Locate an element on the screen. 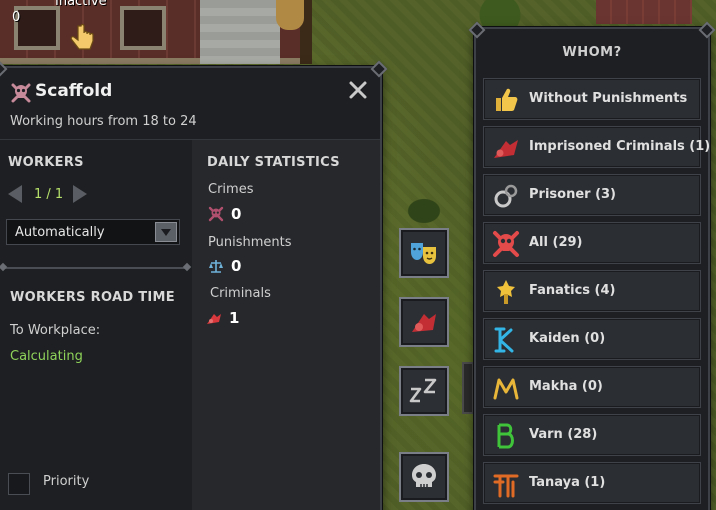 This screenshot has height=510, width=716. dropdown-selected-value: Automatically is located at coordinates (60, 232).